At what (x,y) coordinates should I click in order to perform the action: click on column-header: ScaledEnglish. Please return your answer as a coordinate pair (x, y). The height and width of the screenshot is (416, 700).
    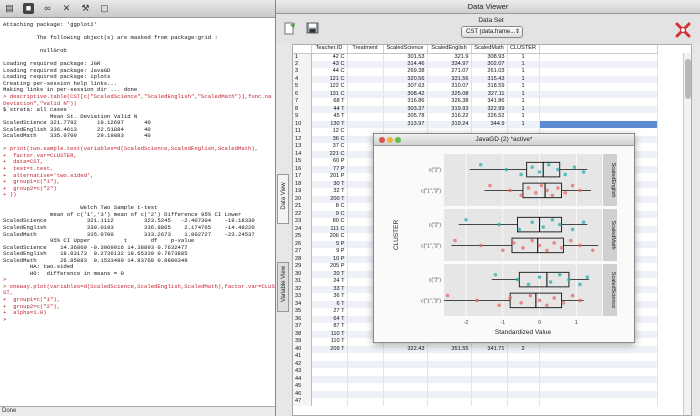
    Looking at the image, I should click on (449, 49).